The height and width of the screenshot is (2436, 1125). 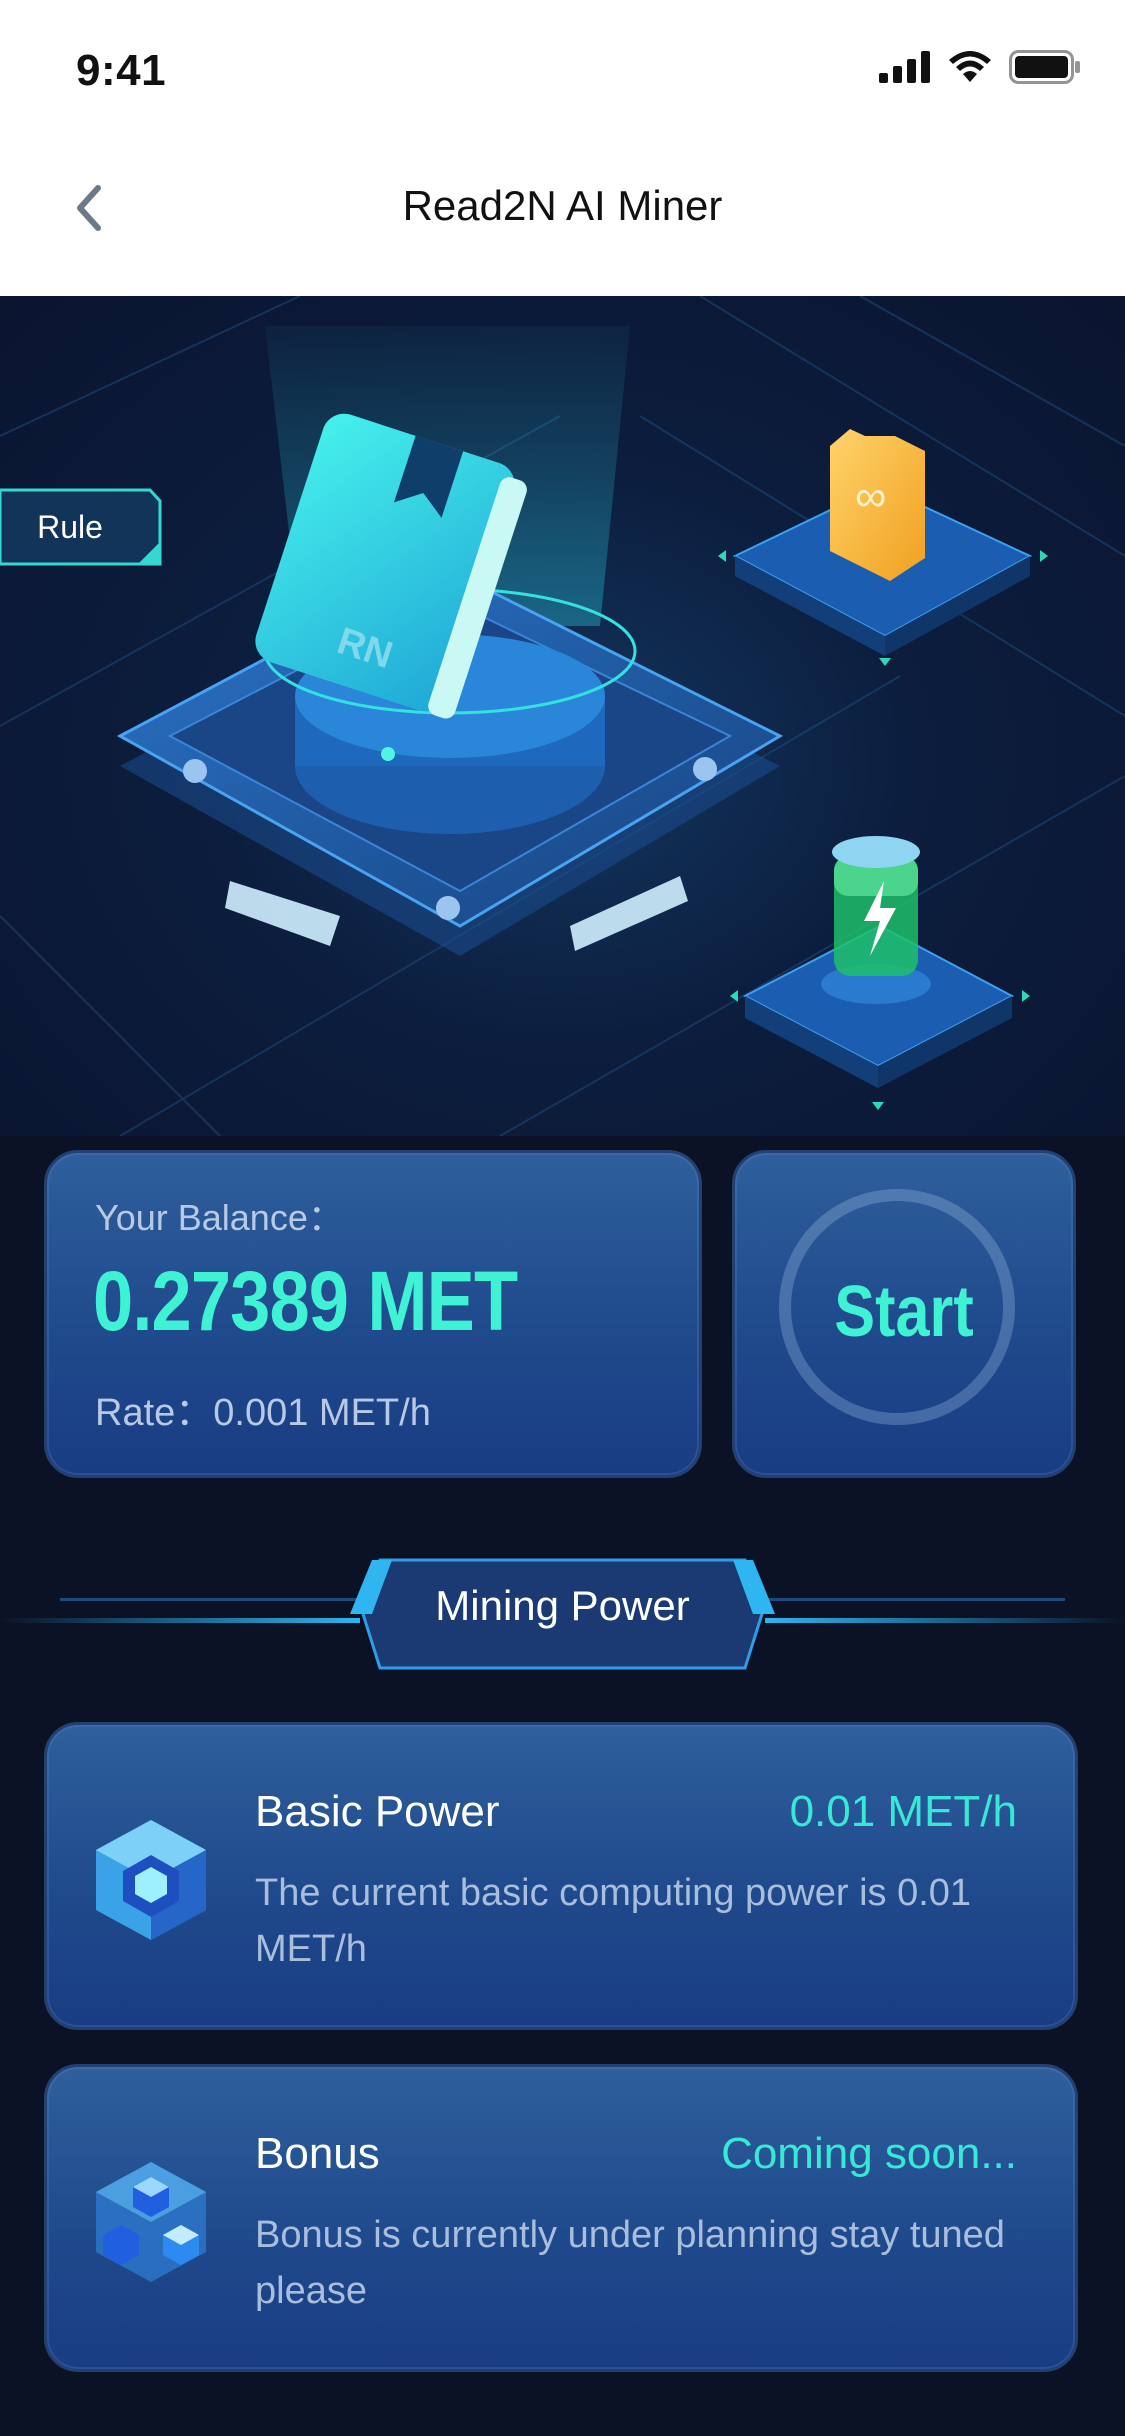 What do you see at coordinates (562, 205) in the screenshot?
I see `page-title: Read2N AI Miner` at bounding box center [562, 205].